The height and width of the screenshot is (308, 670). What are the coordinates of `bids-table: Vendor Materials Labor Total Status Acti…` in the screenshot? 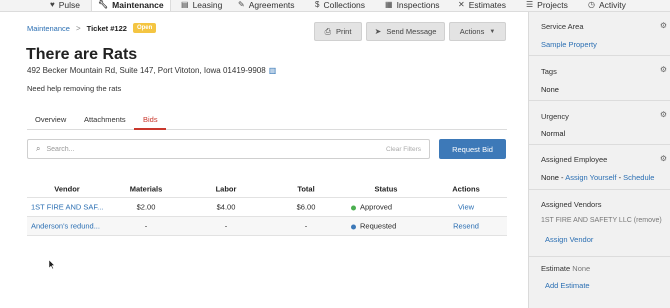 It's located at (267, 208).